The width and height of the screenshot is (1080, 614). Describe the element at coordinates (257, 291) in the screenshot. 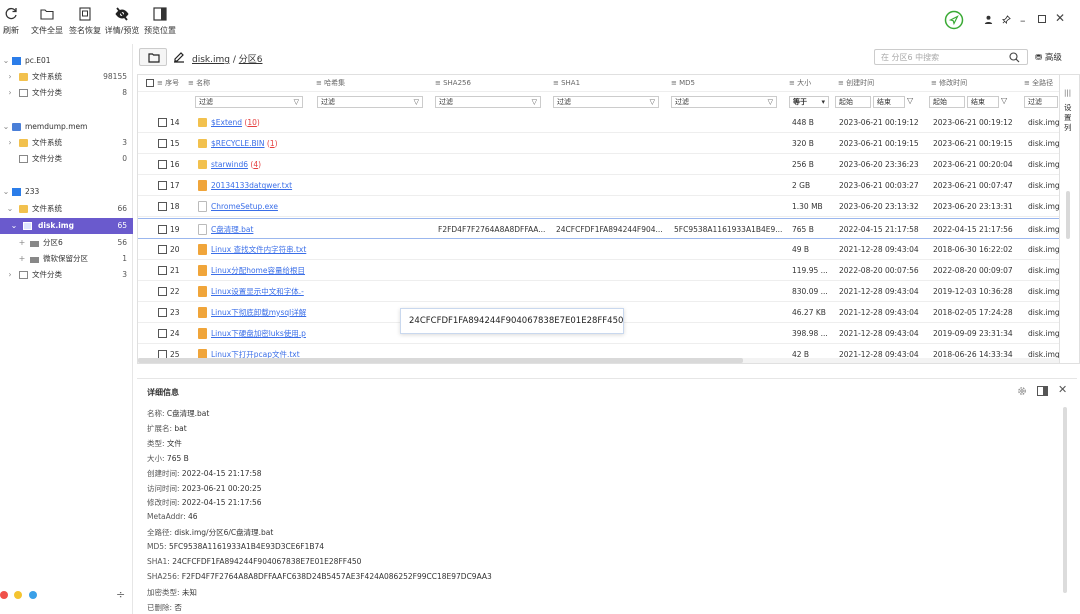

I see `file-name-link: Linux设置显示中文和字体.-` at that location.